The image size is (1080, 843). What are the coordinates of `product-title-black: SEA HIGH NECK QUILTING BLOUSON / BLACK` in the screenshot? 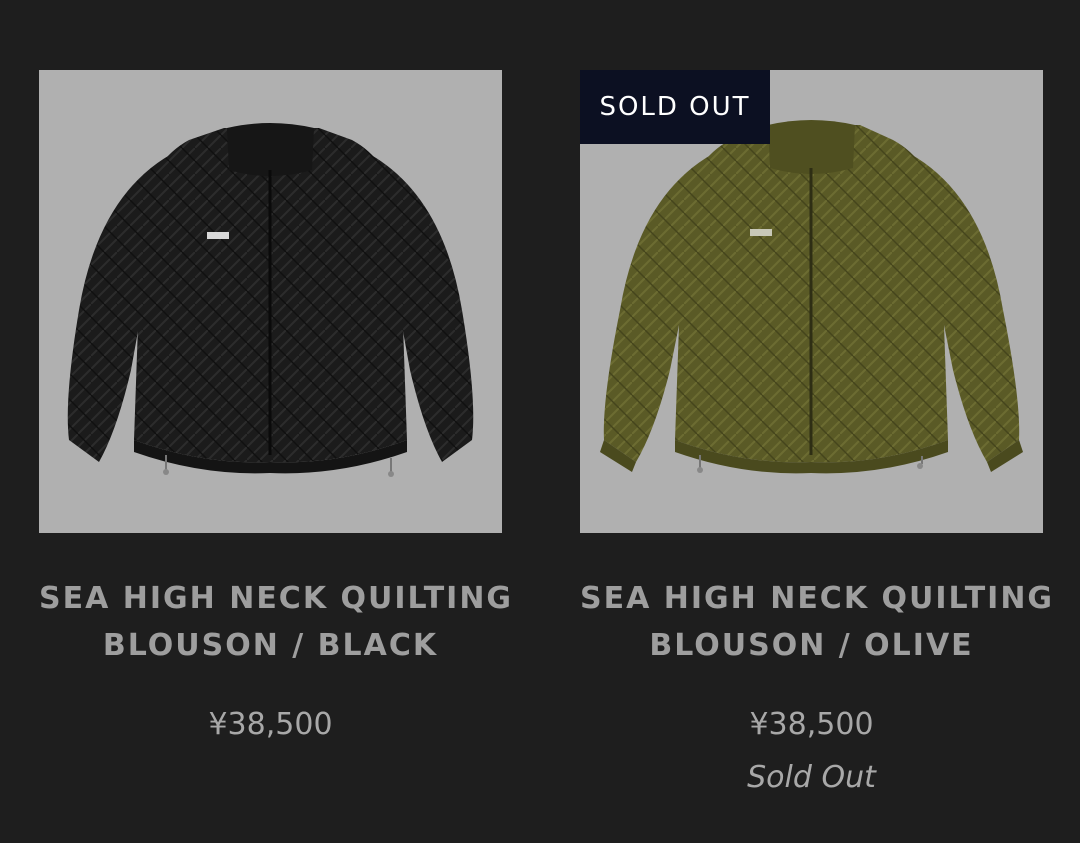 It's located at (276, 622).